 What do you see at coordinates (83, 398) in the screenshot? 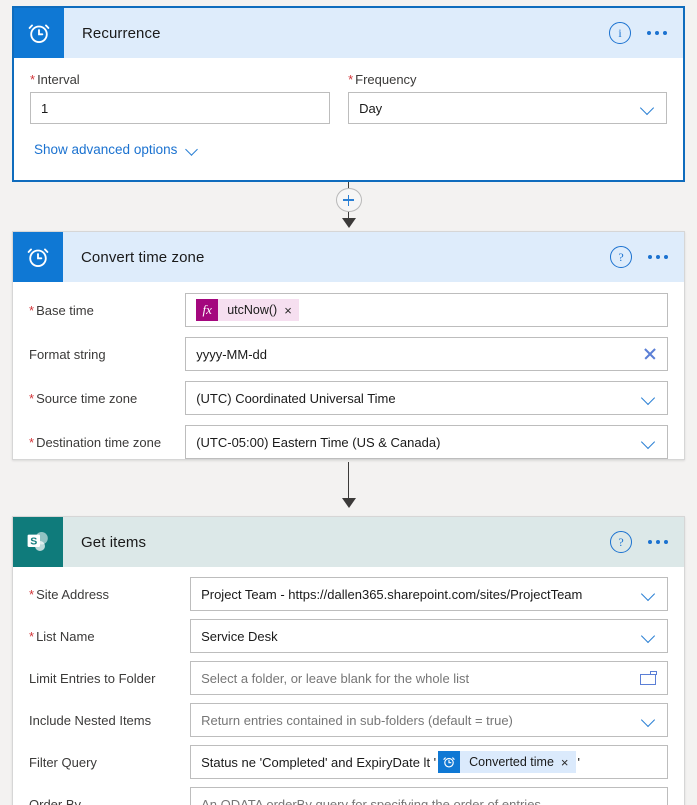
I see `field-label: * Source time zone` at bounding box center [83, 398].